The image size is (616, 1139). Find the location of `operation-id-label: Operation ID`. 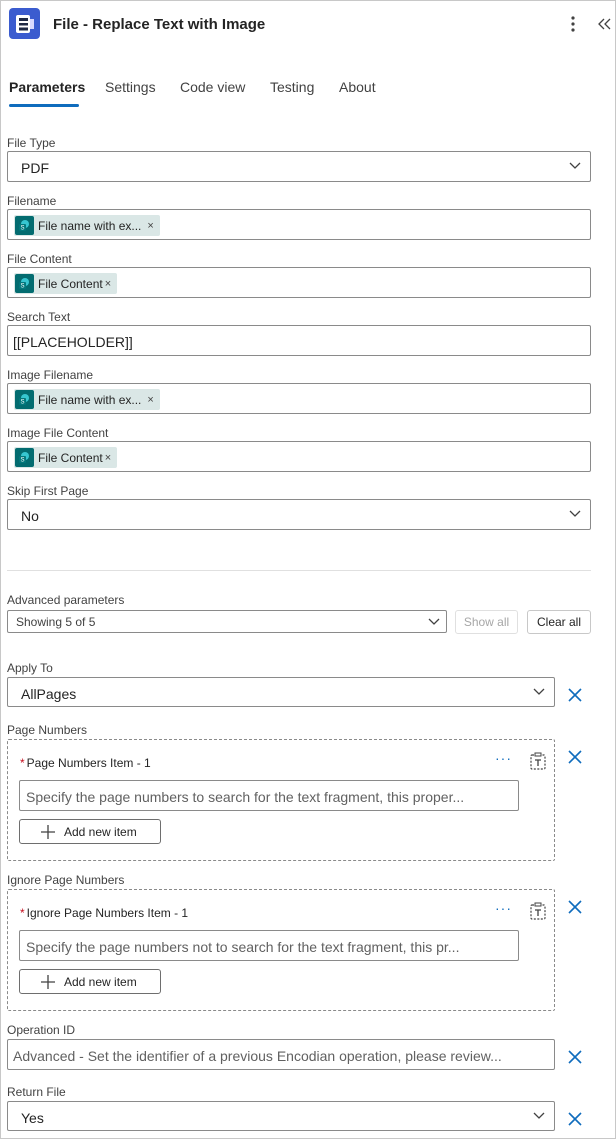

operation-id-label: Operation ID is located at coordinates (41, 1030).